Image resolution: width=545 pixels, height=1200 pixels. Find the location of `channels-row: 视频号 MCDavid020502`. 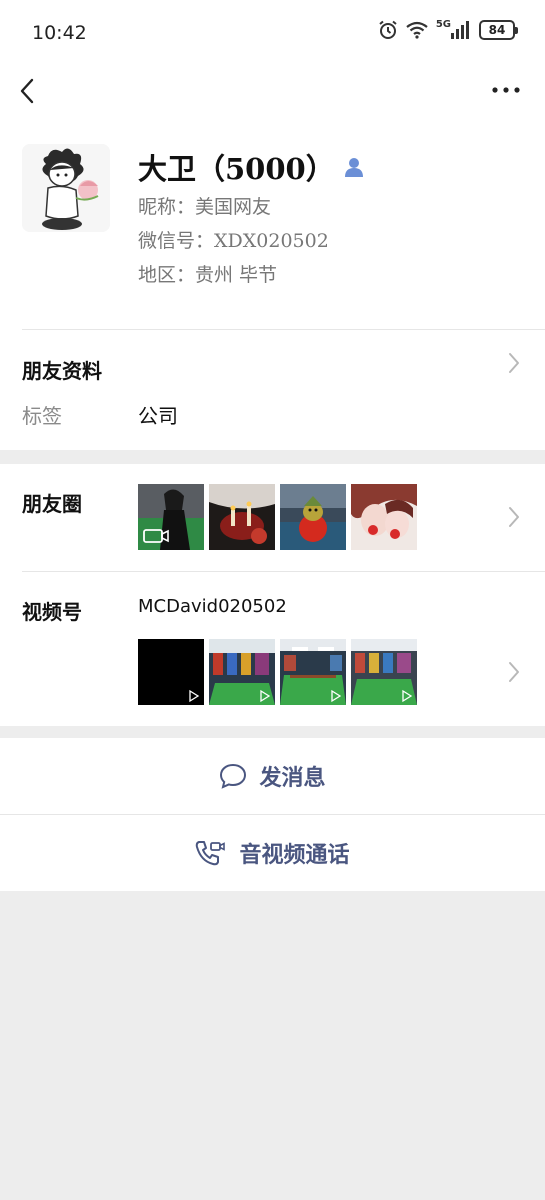

channels-row: 视频号 MCDavid020502 is located at coordinates (272, 649).